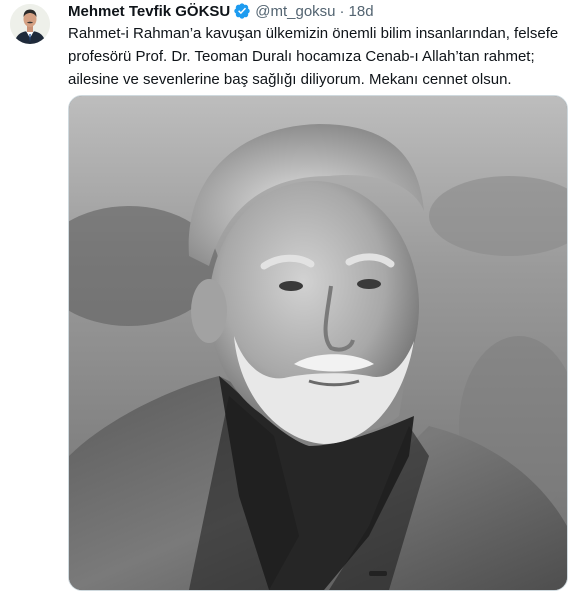  What do you see at coordinates (30, 24) in the screenshot?
I see `author-avatar` at bounding box center [30, 24].